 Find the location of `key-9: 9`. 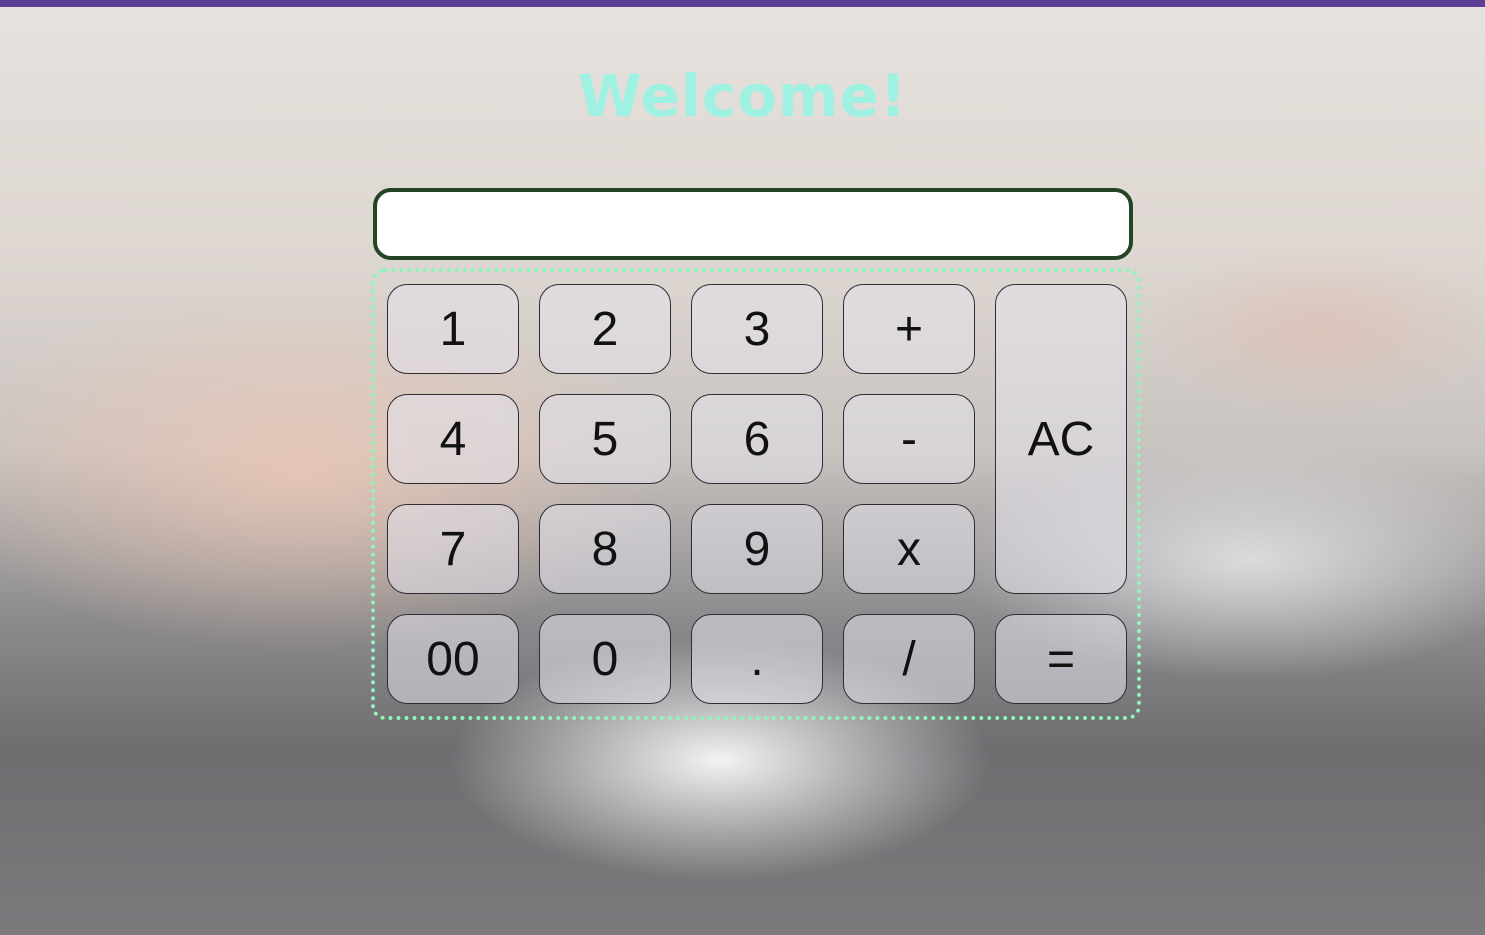

key-9: 9 is located at coordinates (757, 549).